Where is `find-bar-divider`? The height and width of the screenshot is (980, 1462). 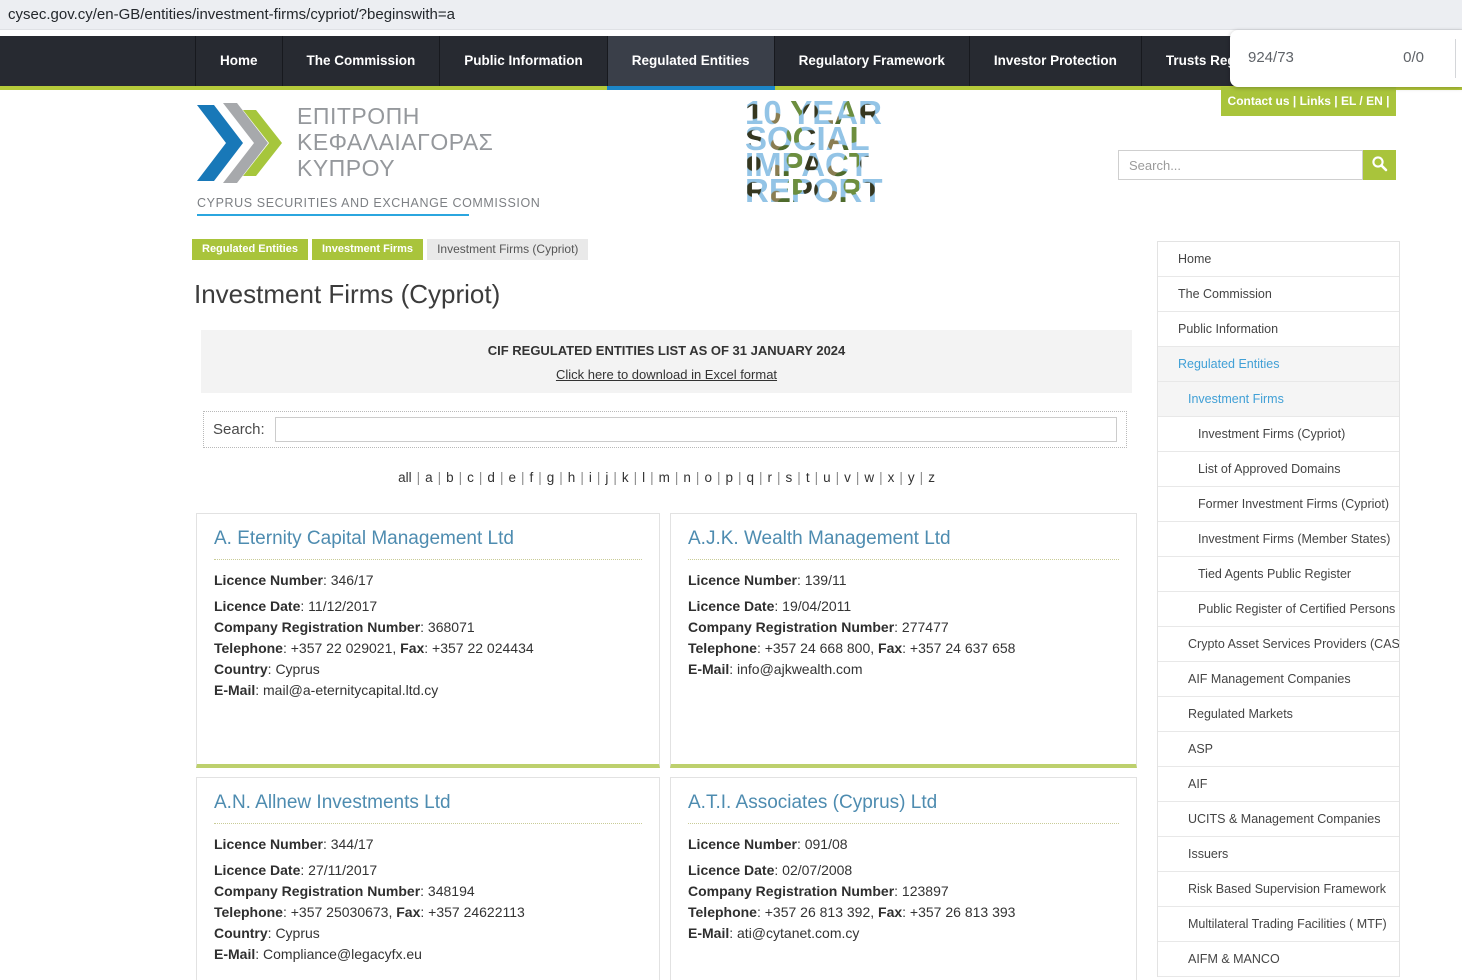 find-bar-divider is located at coordinates (1455, 58).